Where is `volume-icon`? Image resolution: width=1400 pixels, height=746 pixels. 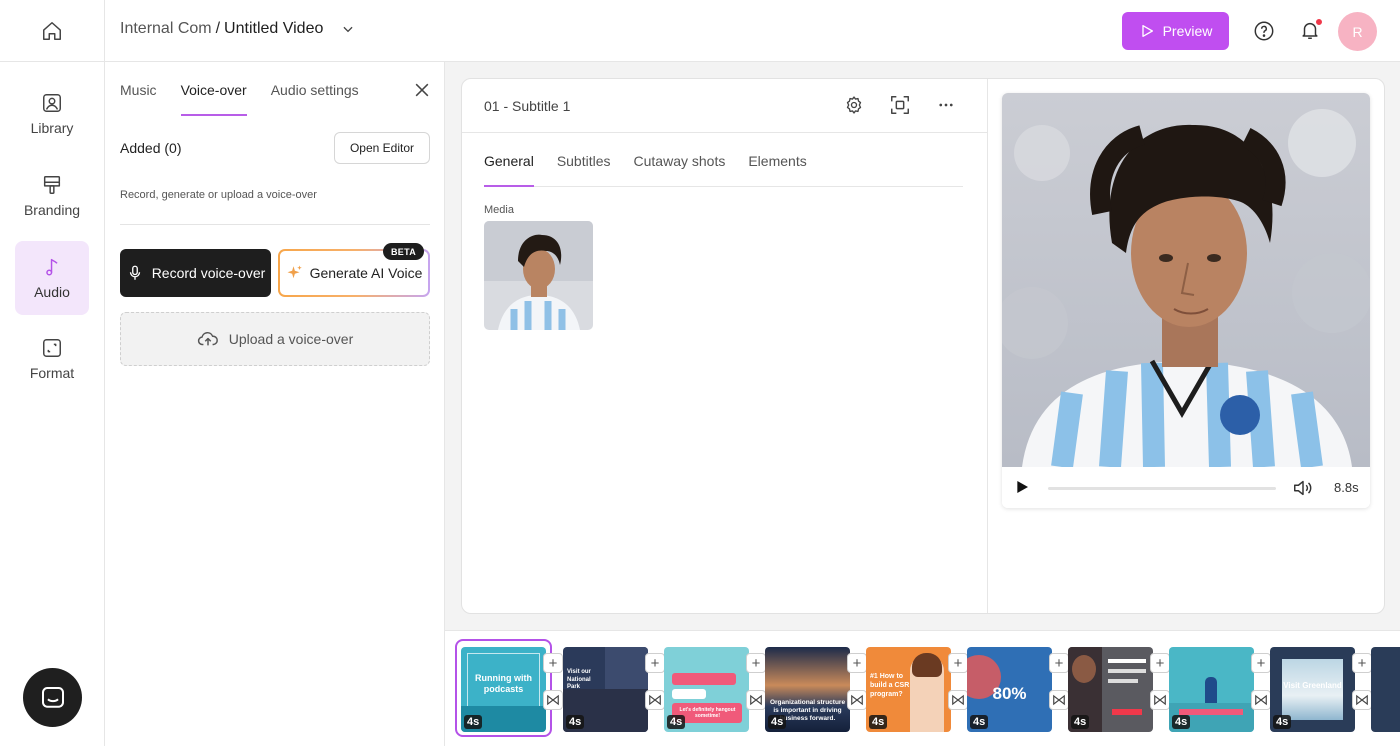
volume-icon is located at coordinates (1303, 488).